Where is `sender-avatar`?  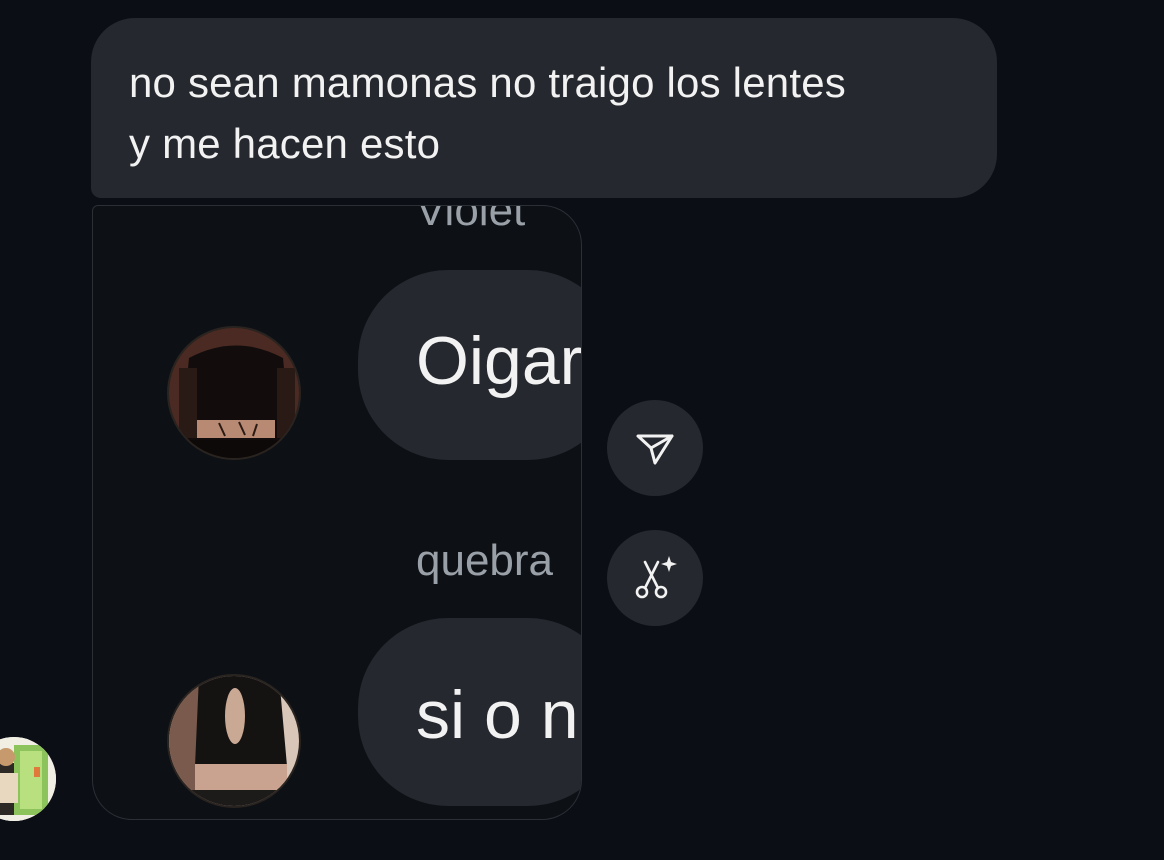 sender-avatar is located at coordinates (28, 779).